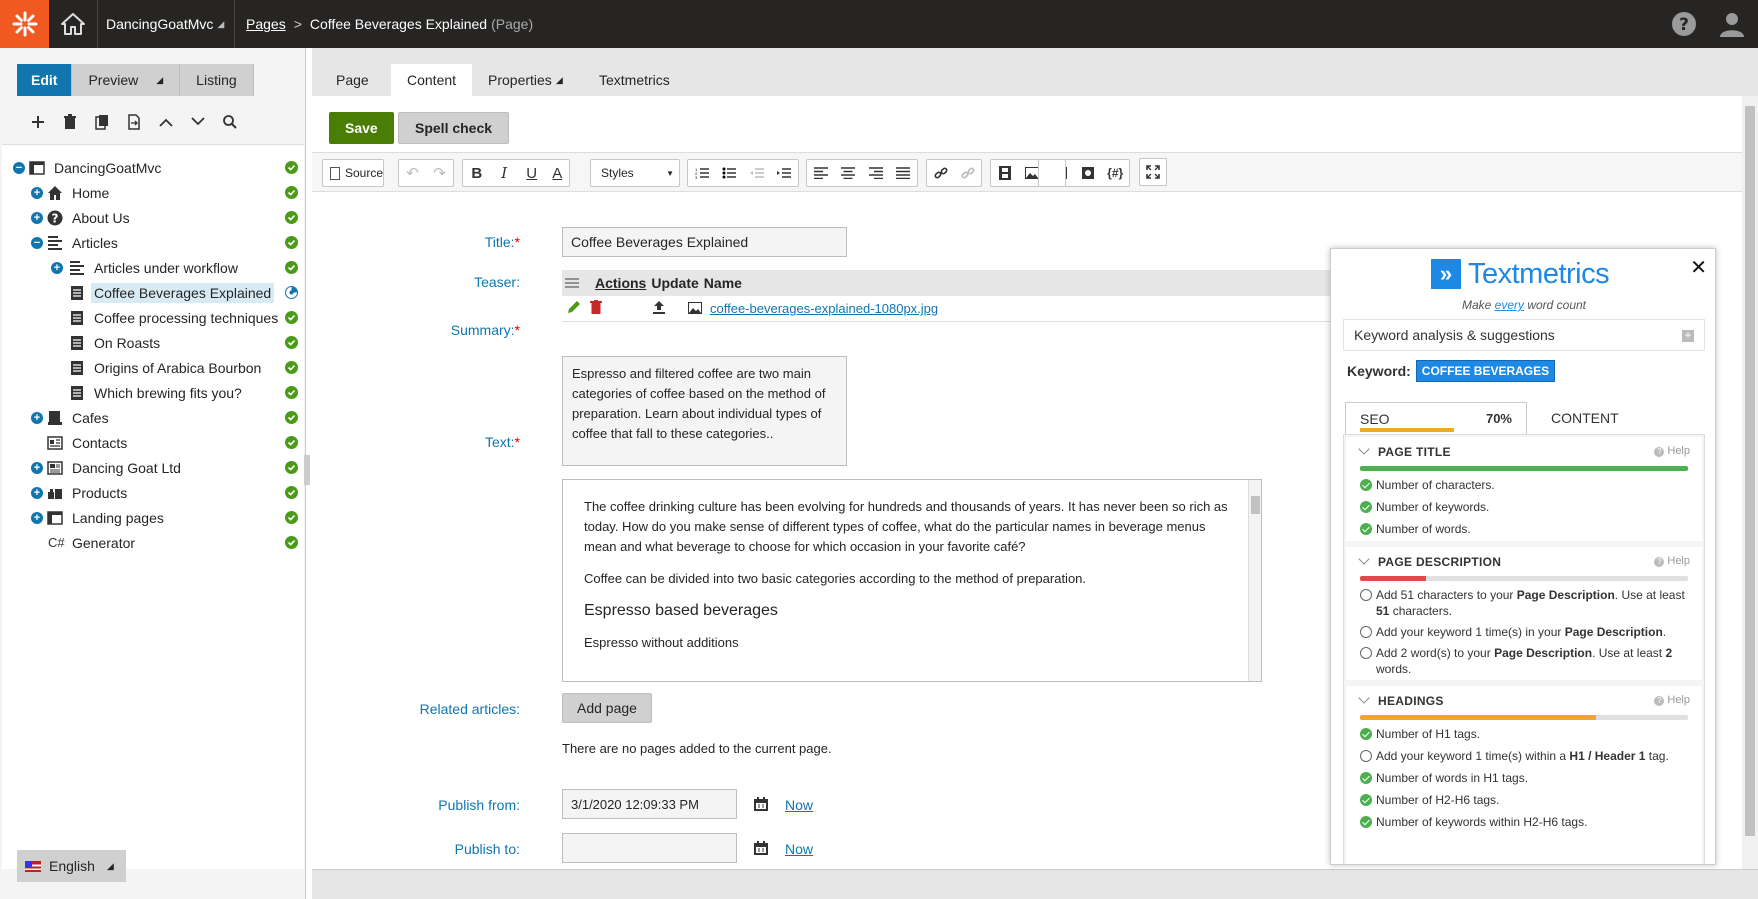 The height and width of the screenshot is (899, 1758). I want to click on upload-icon, so click(659, 308).